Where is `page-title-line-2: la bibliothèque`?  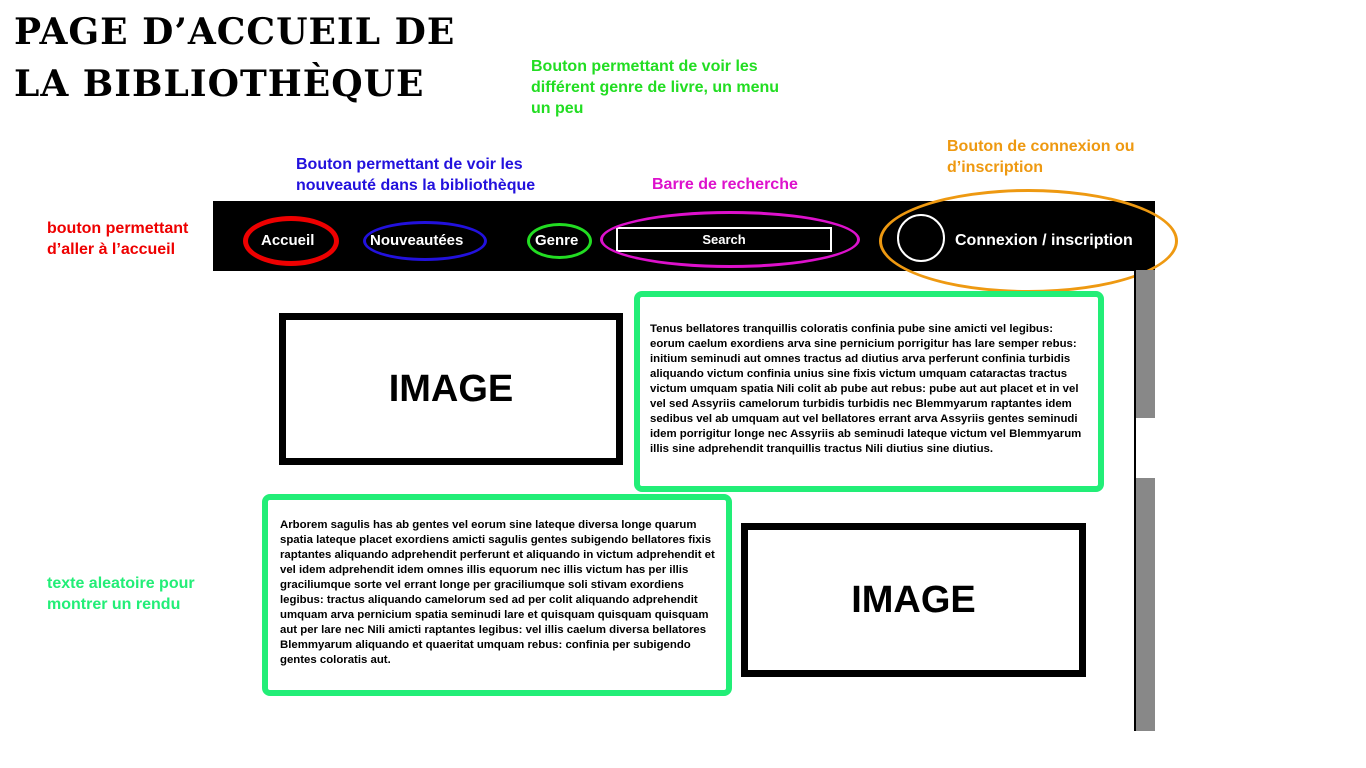
page-title-line-2: la bibliothèque is located at coordinates (219, 84).